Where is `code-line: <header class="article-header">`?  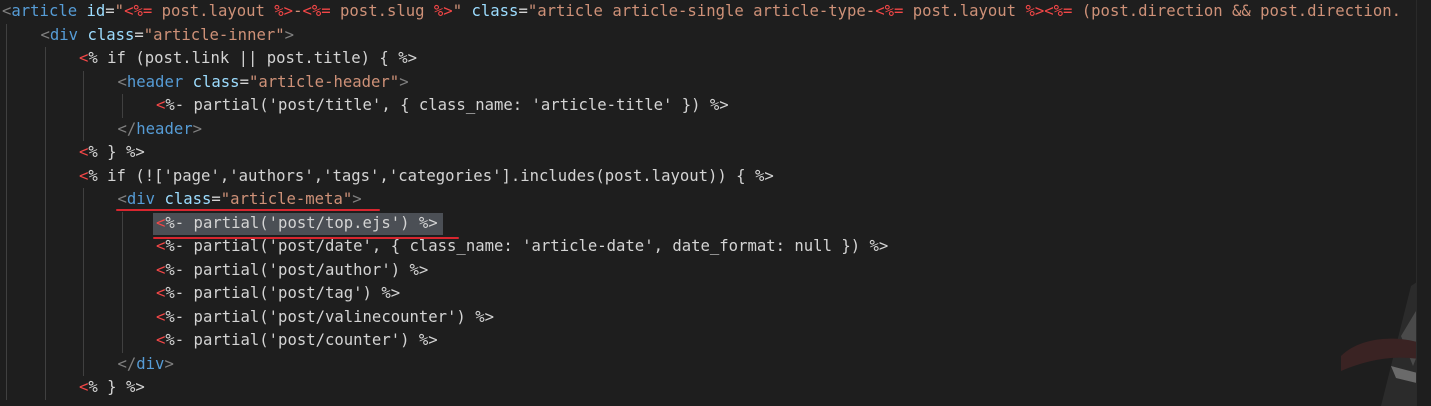 code-line: <header class="article-header"> is located at coordinates (263, 83).